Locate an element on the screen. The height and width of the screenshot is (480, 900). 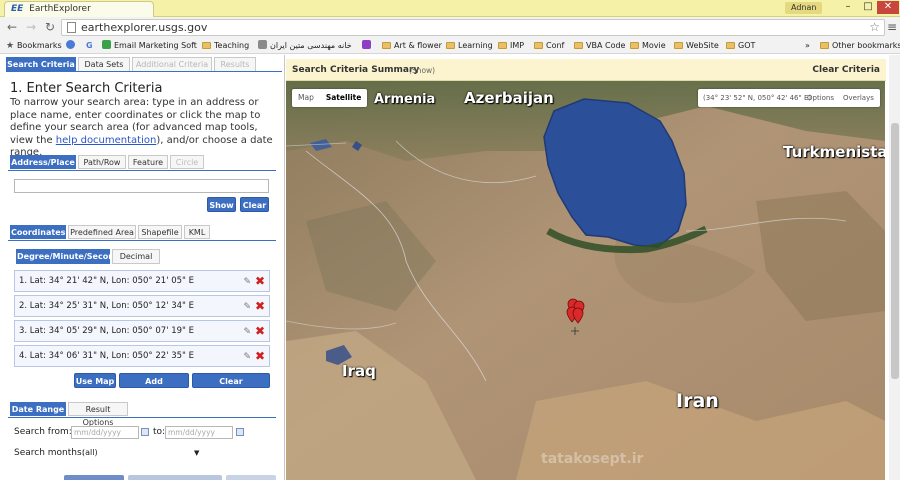
bookmark-website: WebSite is located at coordinates (696, 45).